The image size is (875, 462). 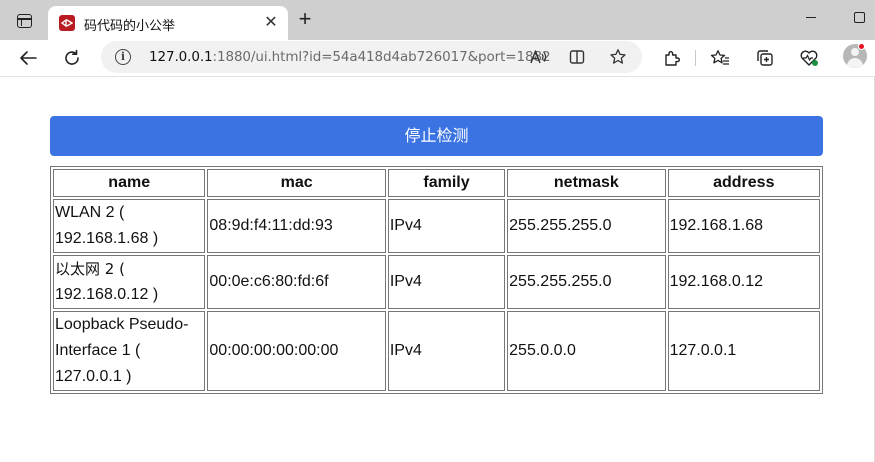 What do you see at coordinates (720, 58) in the screenshot?
I see `favorites-icon` at bounding box center [720, 58].